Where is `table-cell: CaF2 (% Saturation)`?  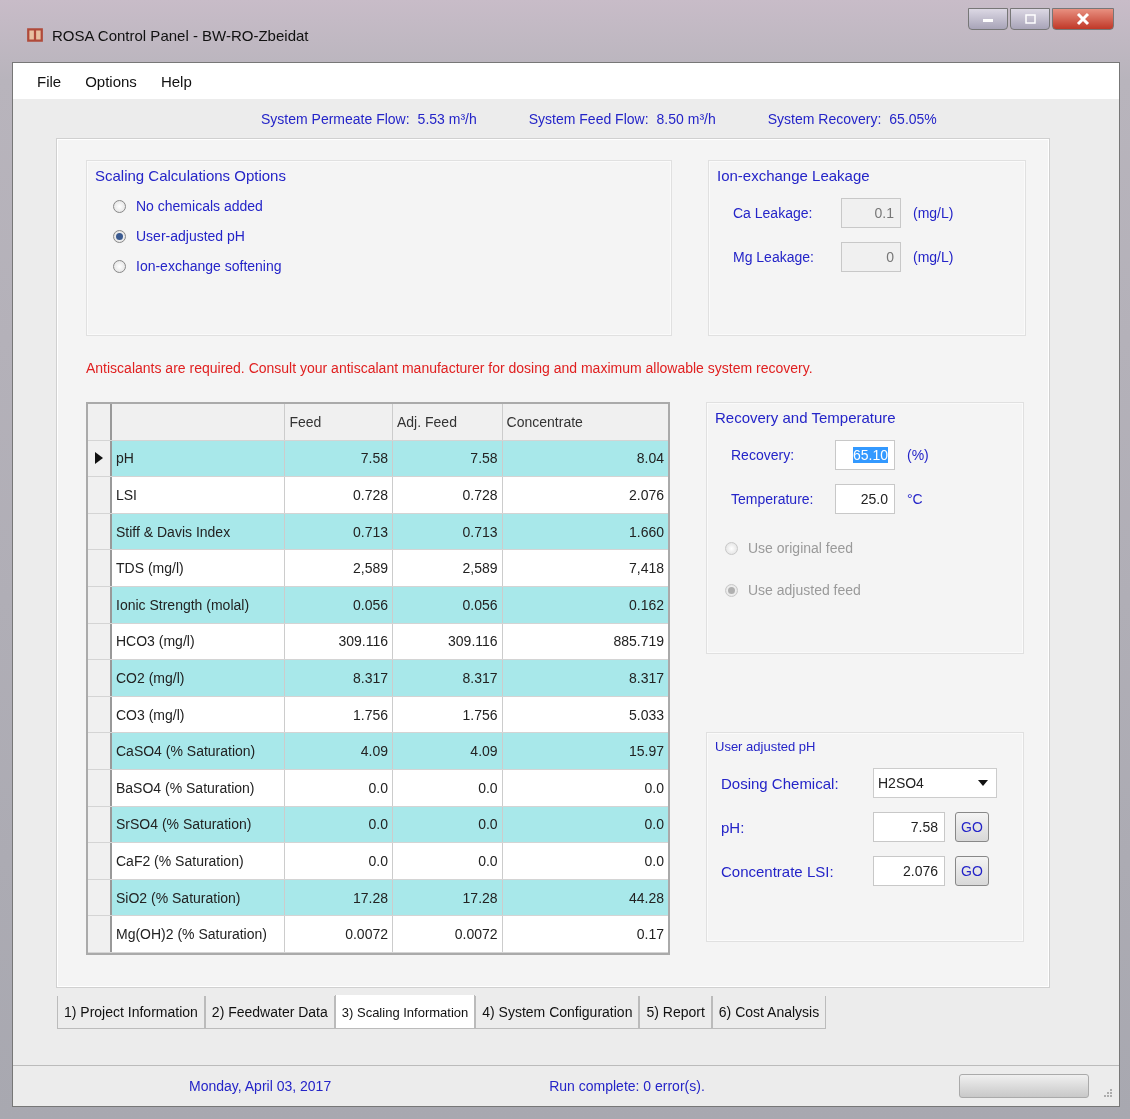 table-cell: CaF2 (% Saturation) is located at coordinates (199, 861).